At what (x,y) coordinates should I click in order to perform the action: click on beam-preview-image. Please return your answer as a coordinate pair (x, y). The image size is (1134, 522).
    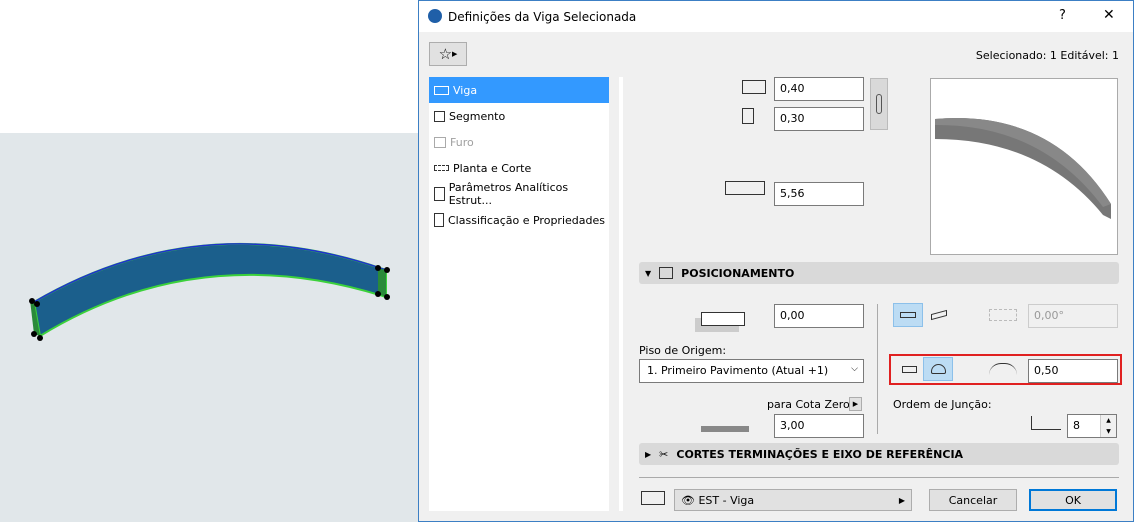
    Looking at the image, I should click on (1023, 168).